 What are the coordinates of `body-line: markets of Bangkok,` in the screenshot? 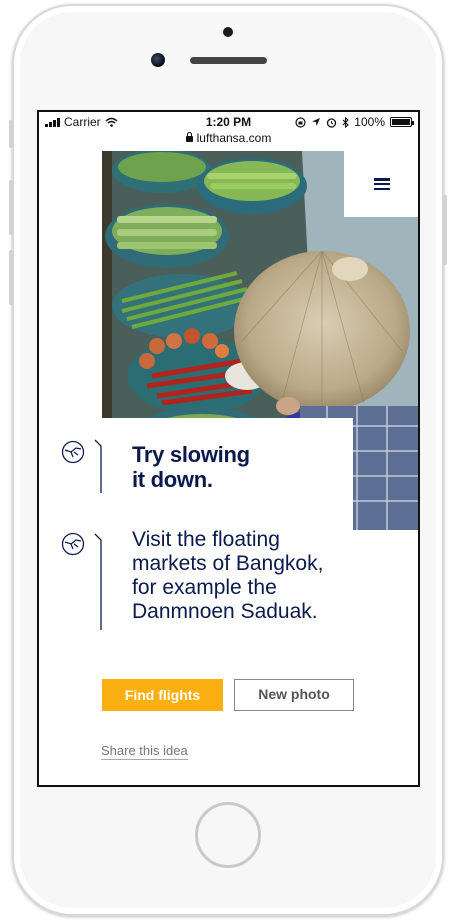 It's located at (228, 563).